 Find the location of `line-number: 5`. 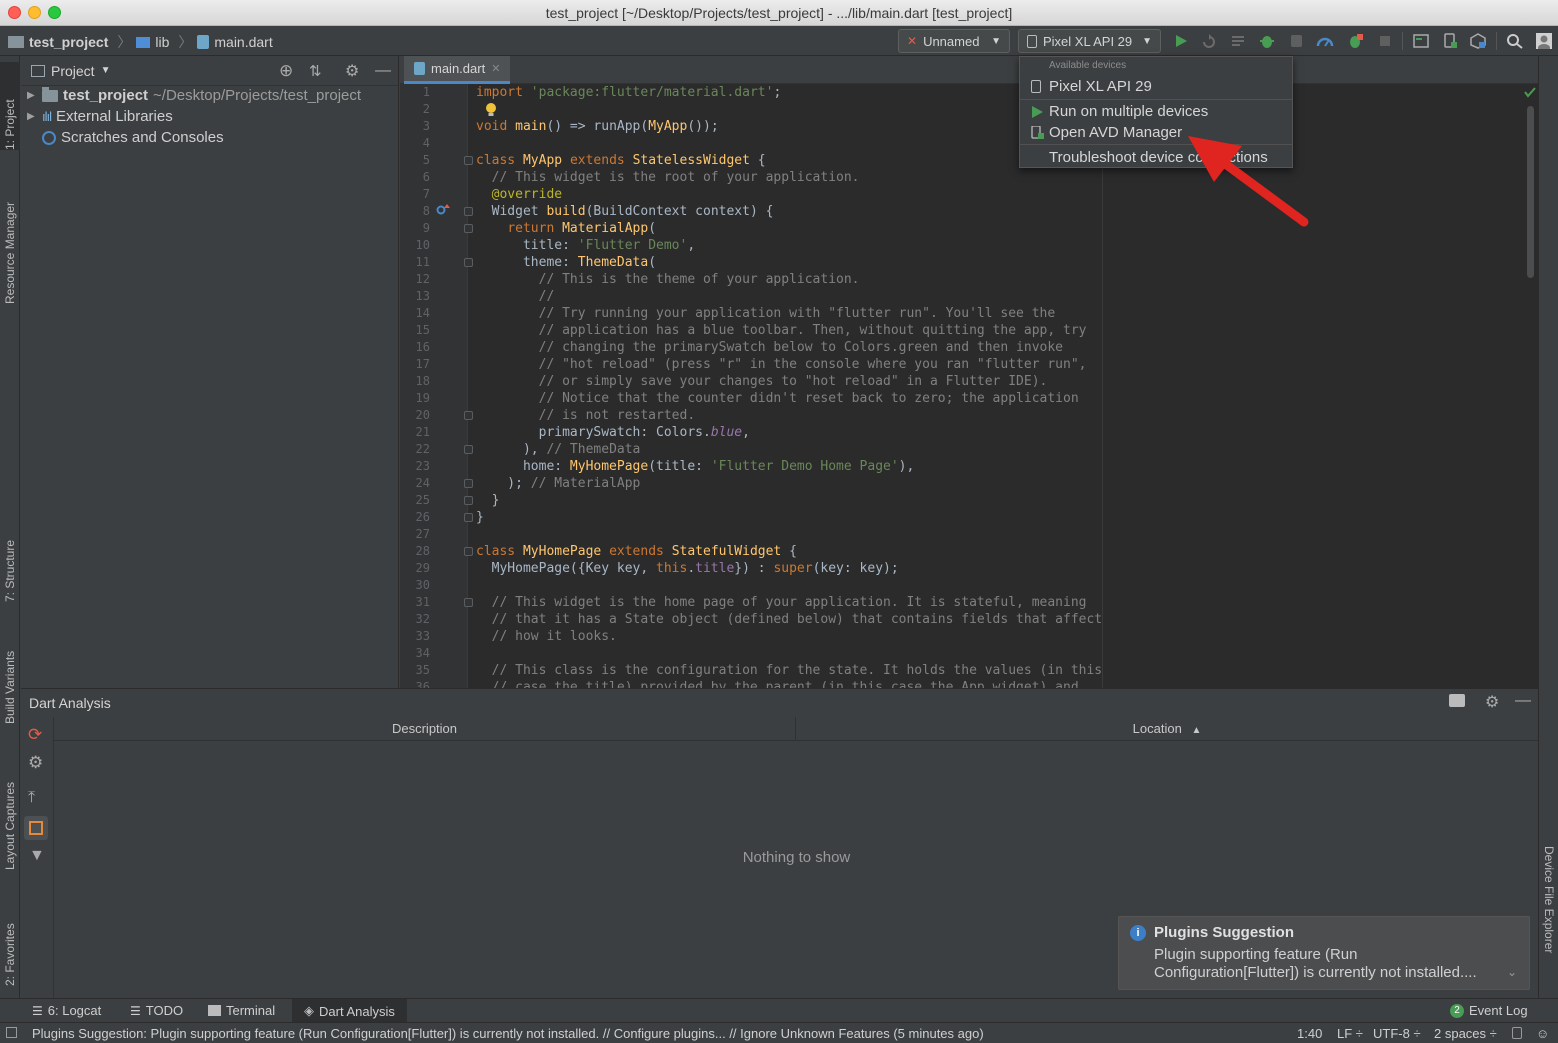

line-number: 5 is located at coordinates (415, 160).